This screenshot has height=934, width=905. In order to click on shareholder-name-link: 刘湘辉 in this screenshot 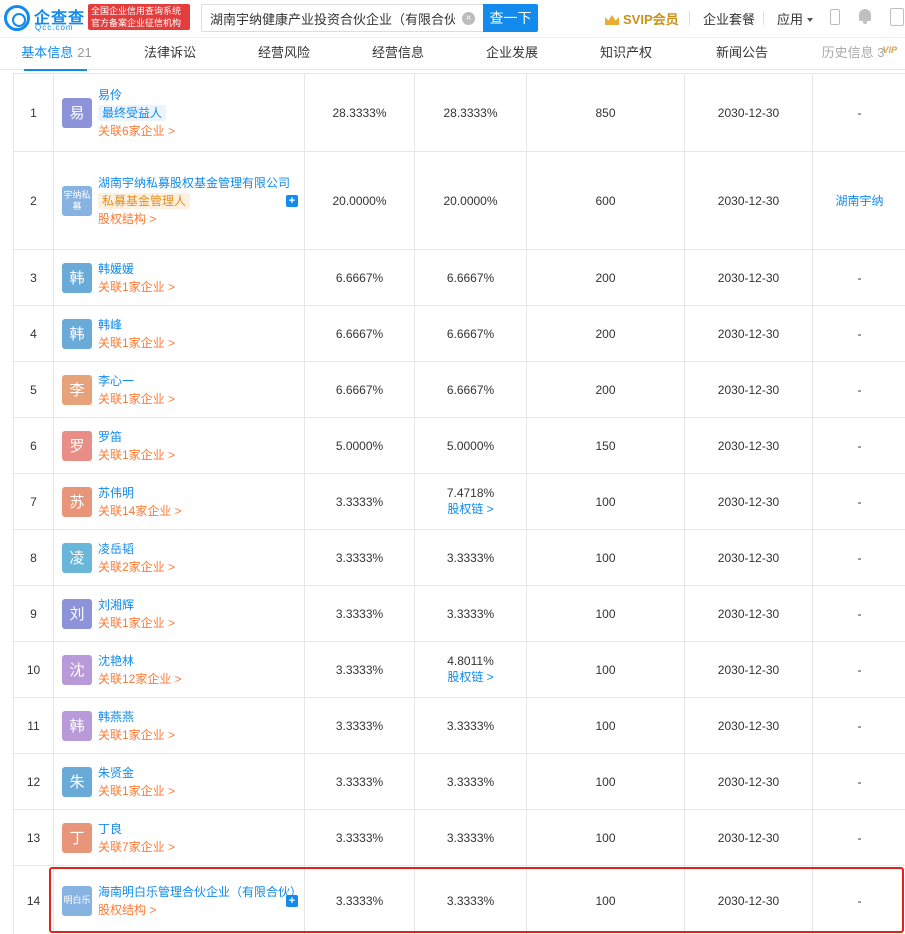, I will do `click(198, 605)`.